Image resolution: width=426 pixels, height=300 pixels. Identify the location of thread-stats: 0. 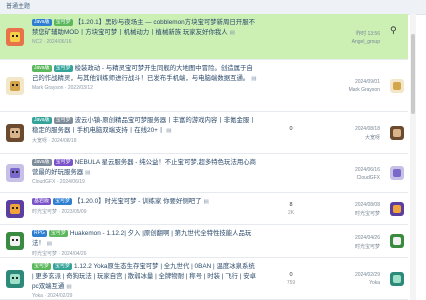
(291, 130).